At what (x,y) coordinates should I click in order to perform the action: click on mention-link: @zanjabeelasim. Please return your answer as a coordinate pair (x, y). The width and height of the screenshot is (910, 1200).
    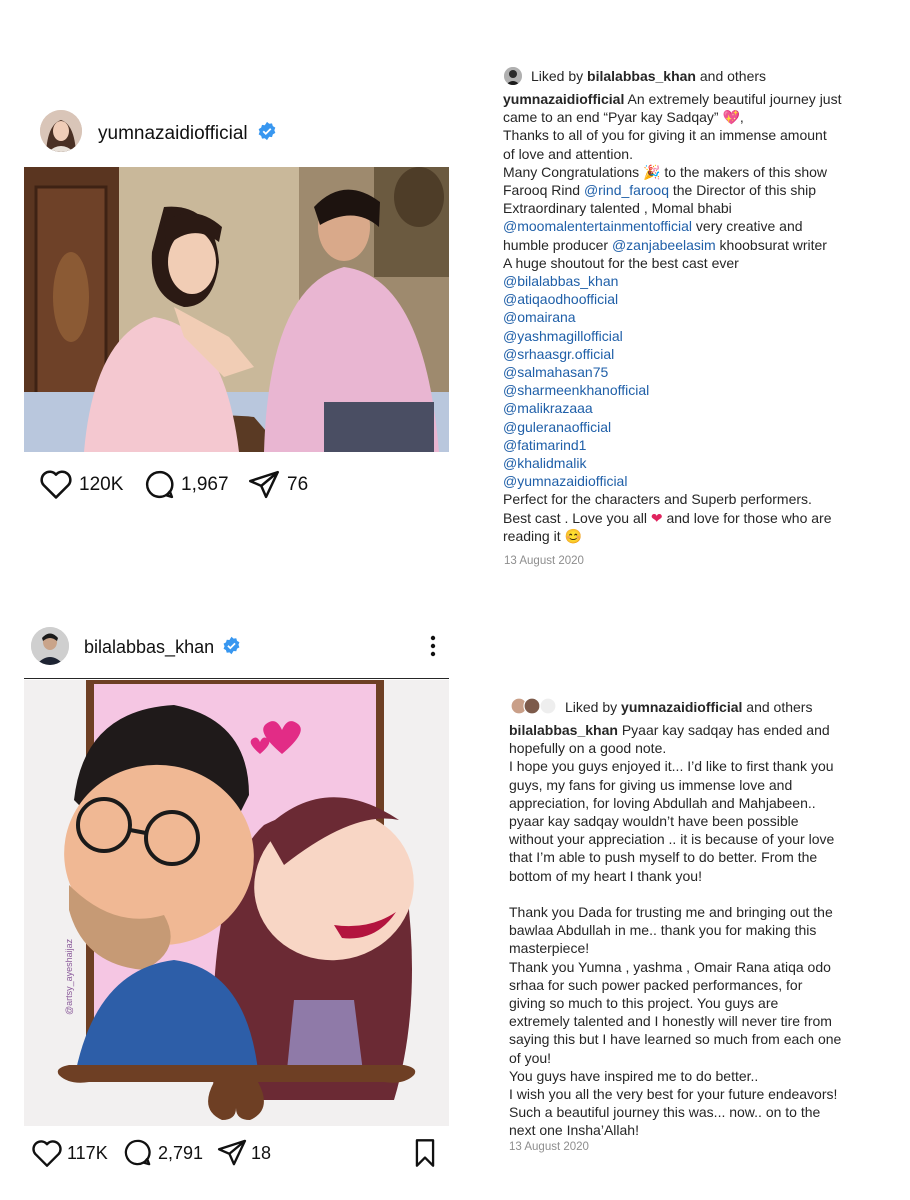
    Looking at the image, I should click on (664, 245).